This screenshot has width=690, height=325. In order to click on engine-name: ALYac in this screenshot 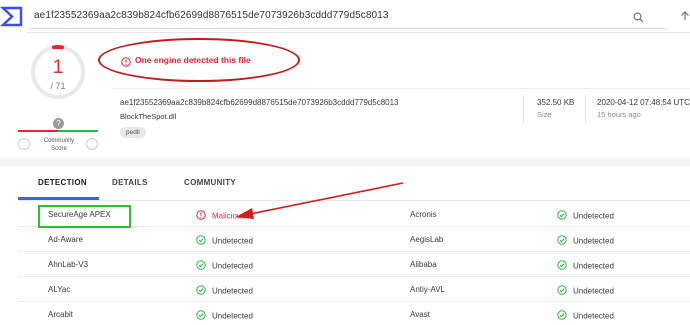, I will do `click(59, 289)`.